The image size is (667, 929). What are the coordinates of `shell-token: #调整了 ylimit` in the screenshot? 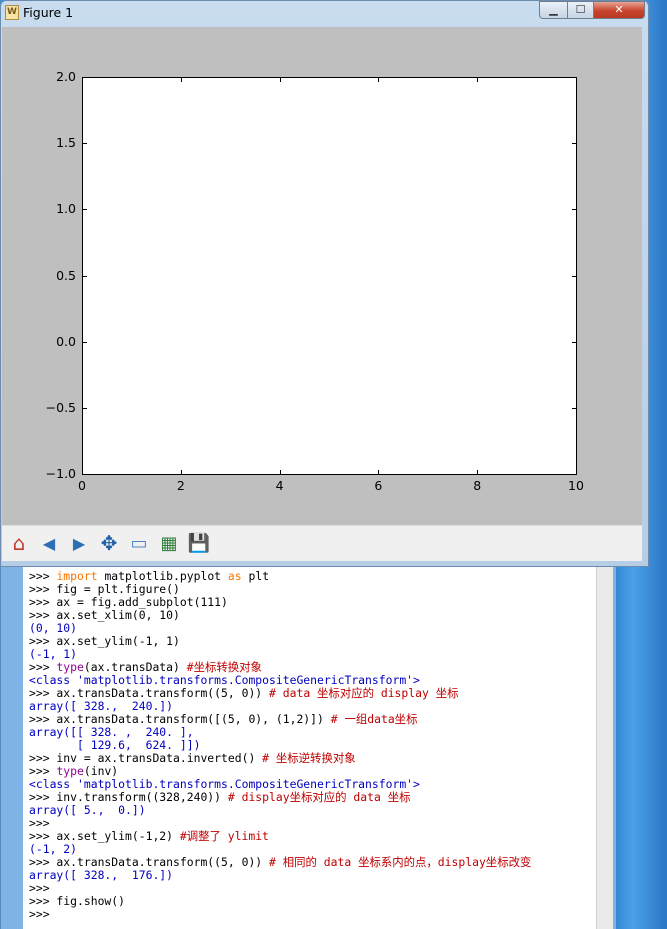 It's located at (224, 836).